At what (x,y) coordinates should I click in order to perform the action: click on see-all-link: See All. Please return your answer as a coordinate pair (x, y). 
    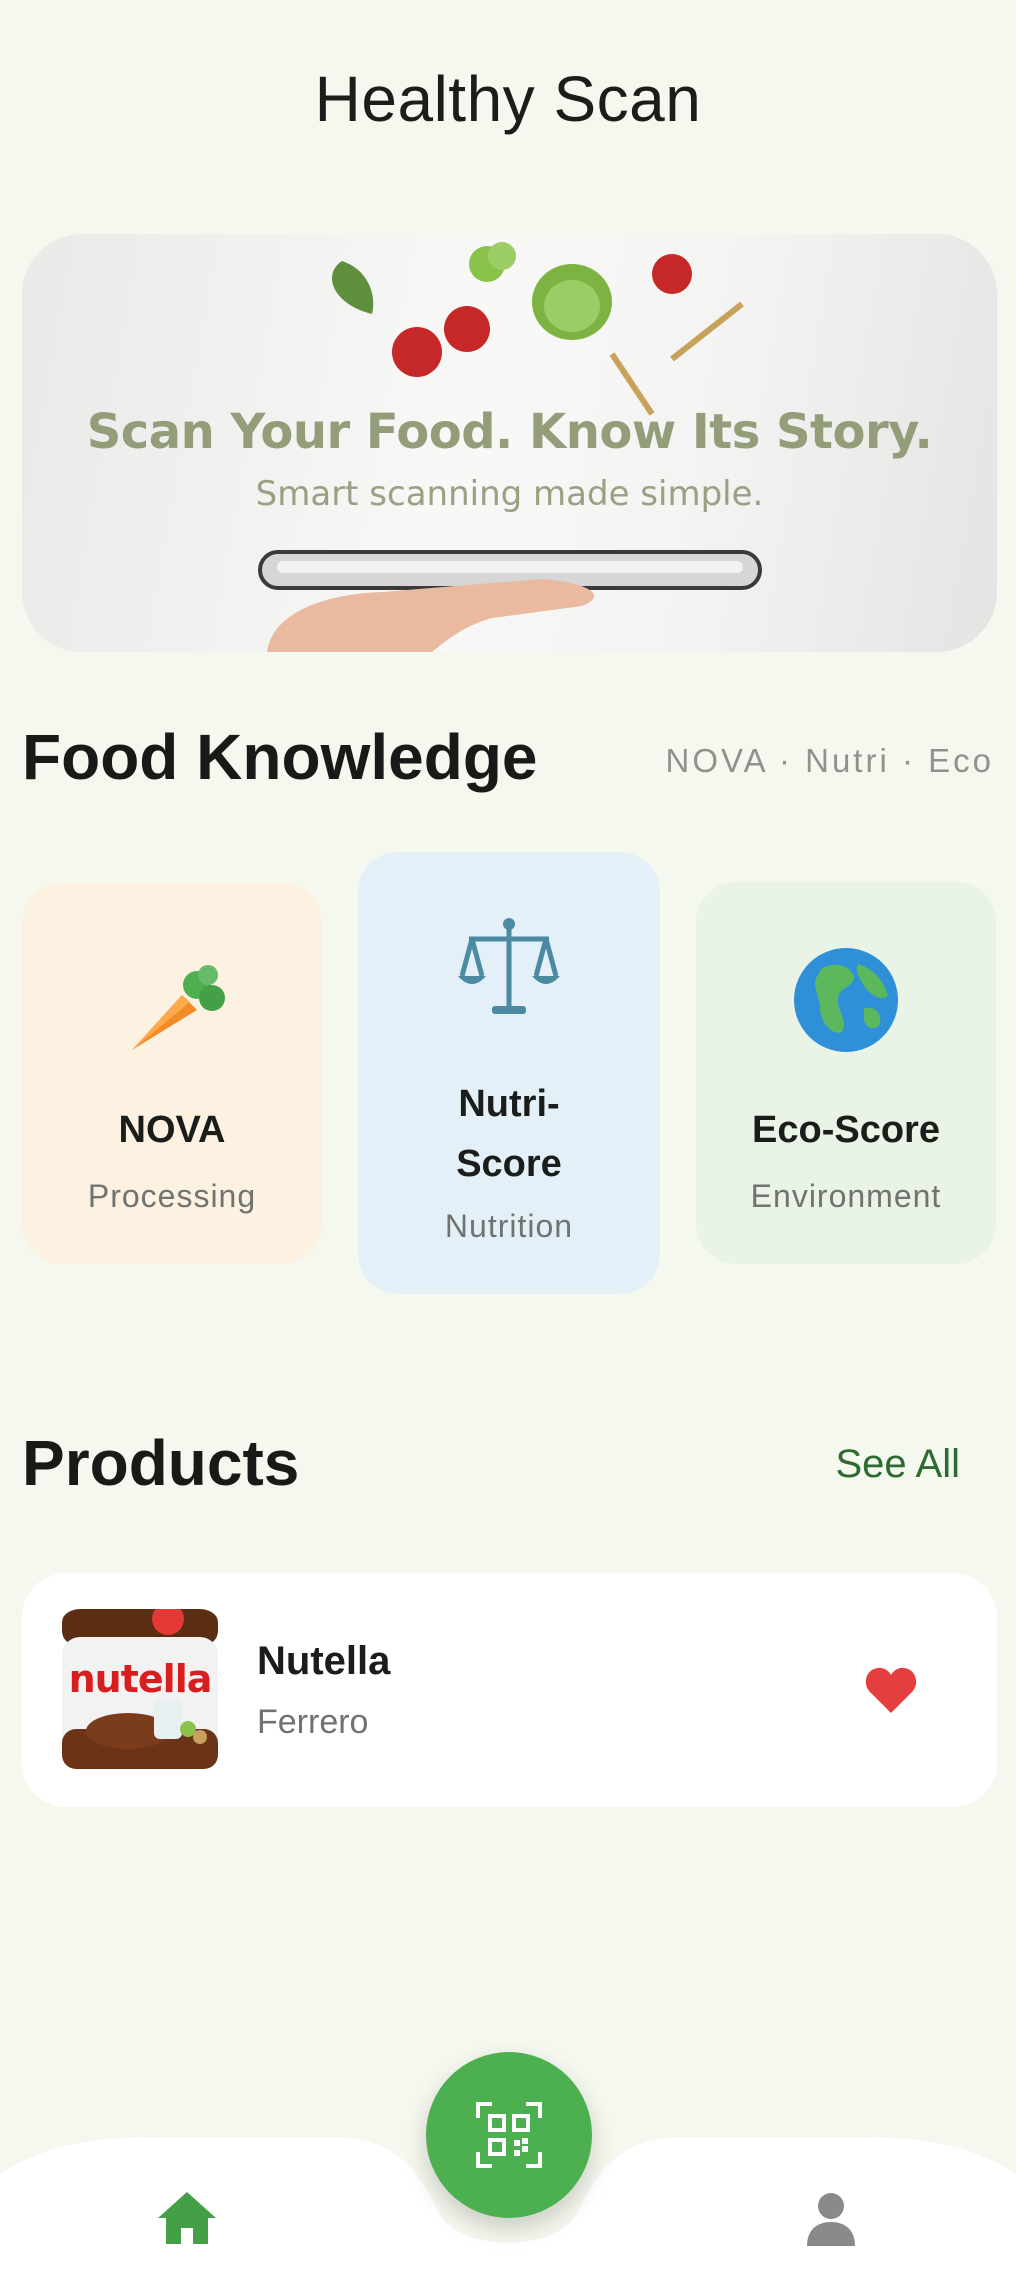
    Looking at the image, I should click on (897, 1464).